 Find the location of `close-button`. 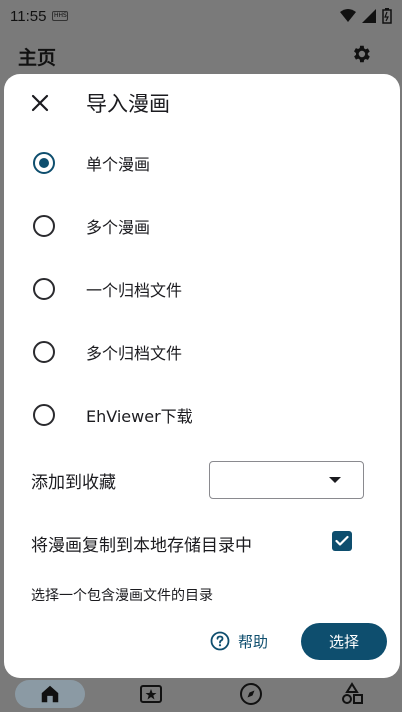

close-button is located at coordinates (40, 103).